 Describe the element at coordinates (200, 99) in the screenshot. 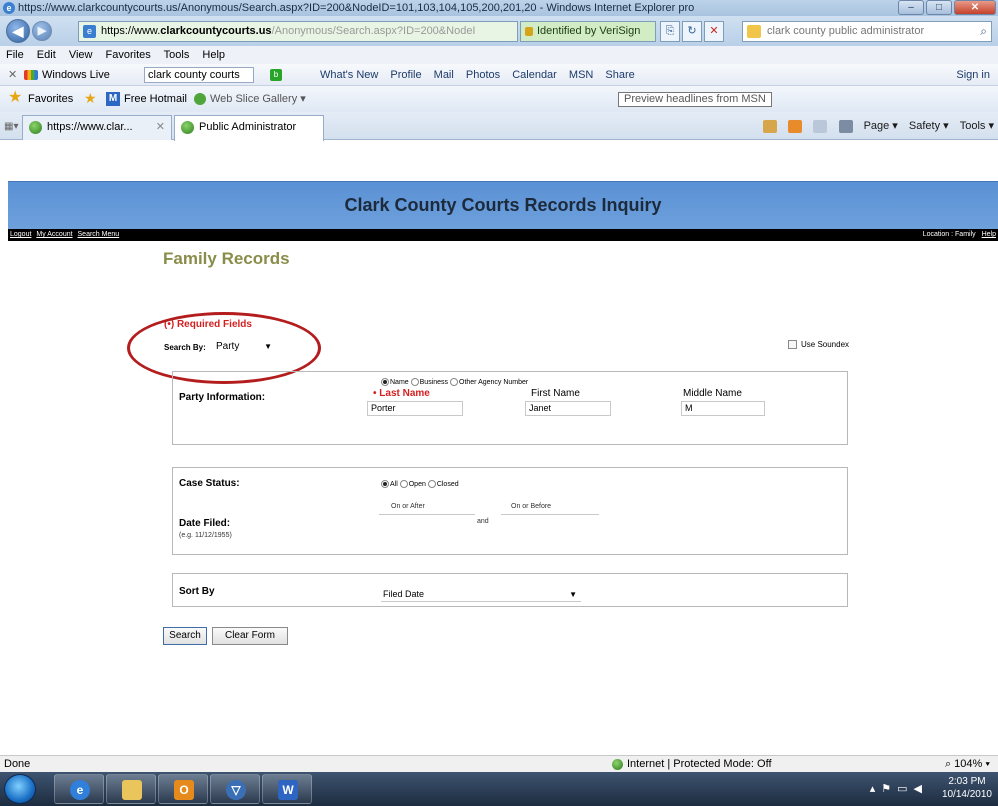

I see `web-slice-icon` at that location.